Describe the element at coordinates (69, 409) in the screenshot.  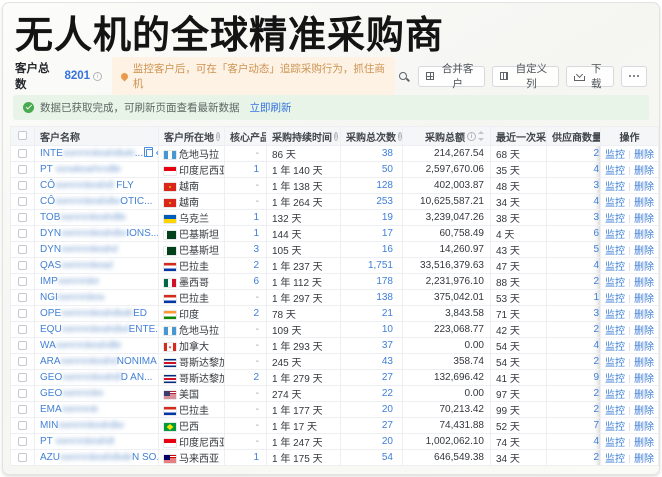
I see `customer-name-link: EMAxwnmrsk` at that location.